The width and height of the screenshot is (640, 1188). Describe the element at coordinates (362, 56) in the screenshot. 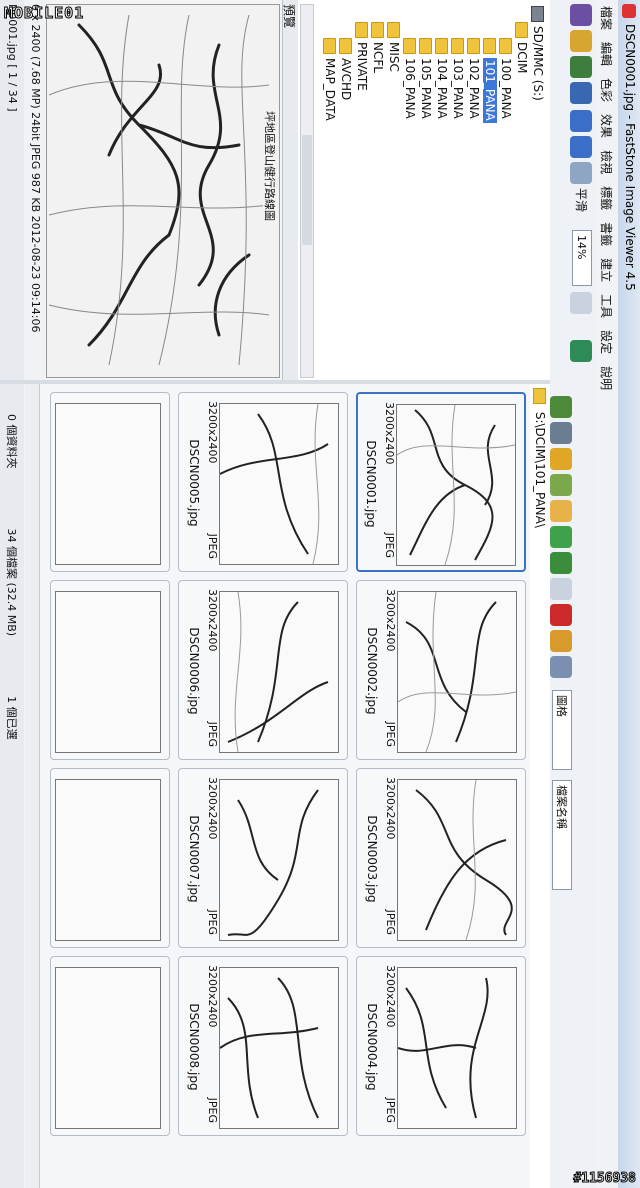

I see `tree-item-private: PRIVATE` at that location.